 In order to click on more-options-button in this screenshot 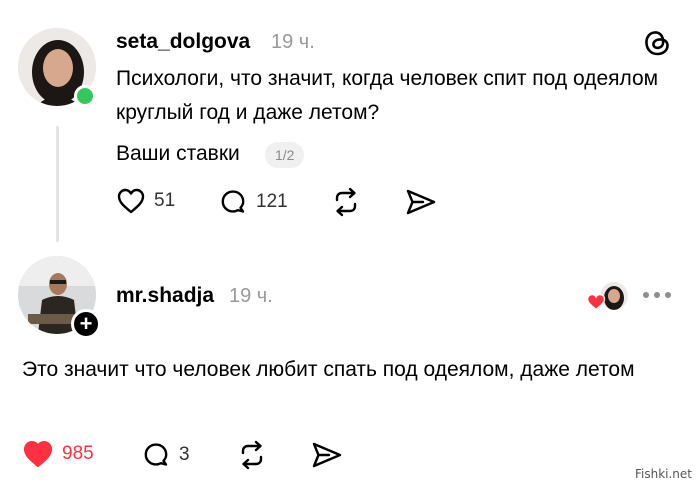, I will do `click(657, 295)`.